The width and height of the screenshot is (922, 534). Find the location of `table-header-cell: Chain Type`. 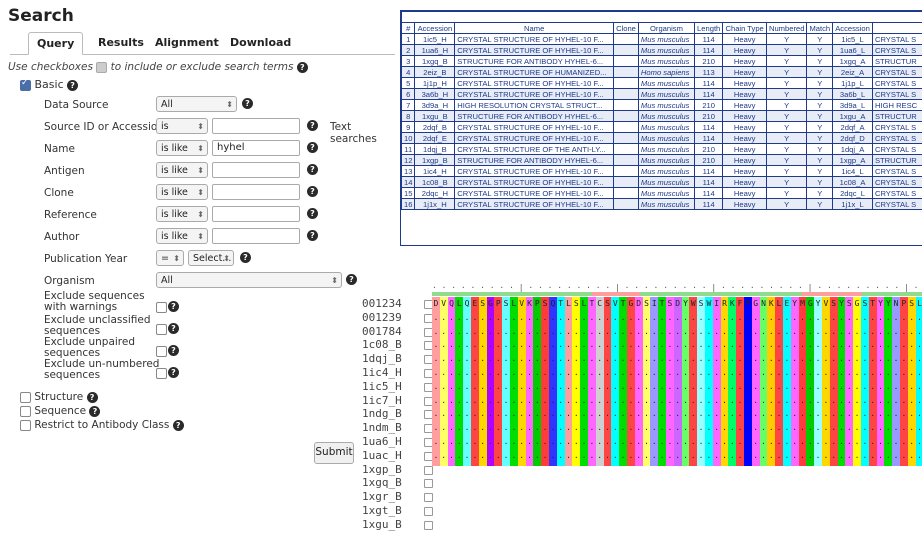

table-header-cell: Chain Type is located at coordinates (745, 28).